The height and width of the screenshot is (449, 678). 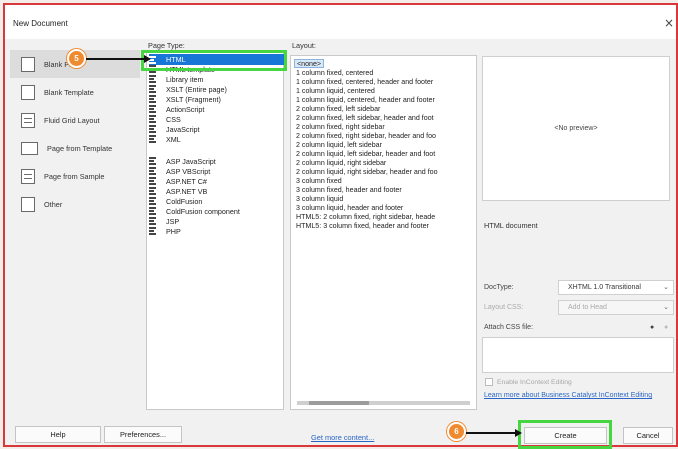 I want to click on page-type-item: ActionScript, so click(x=176, y=109).